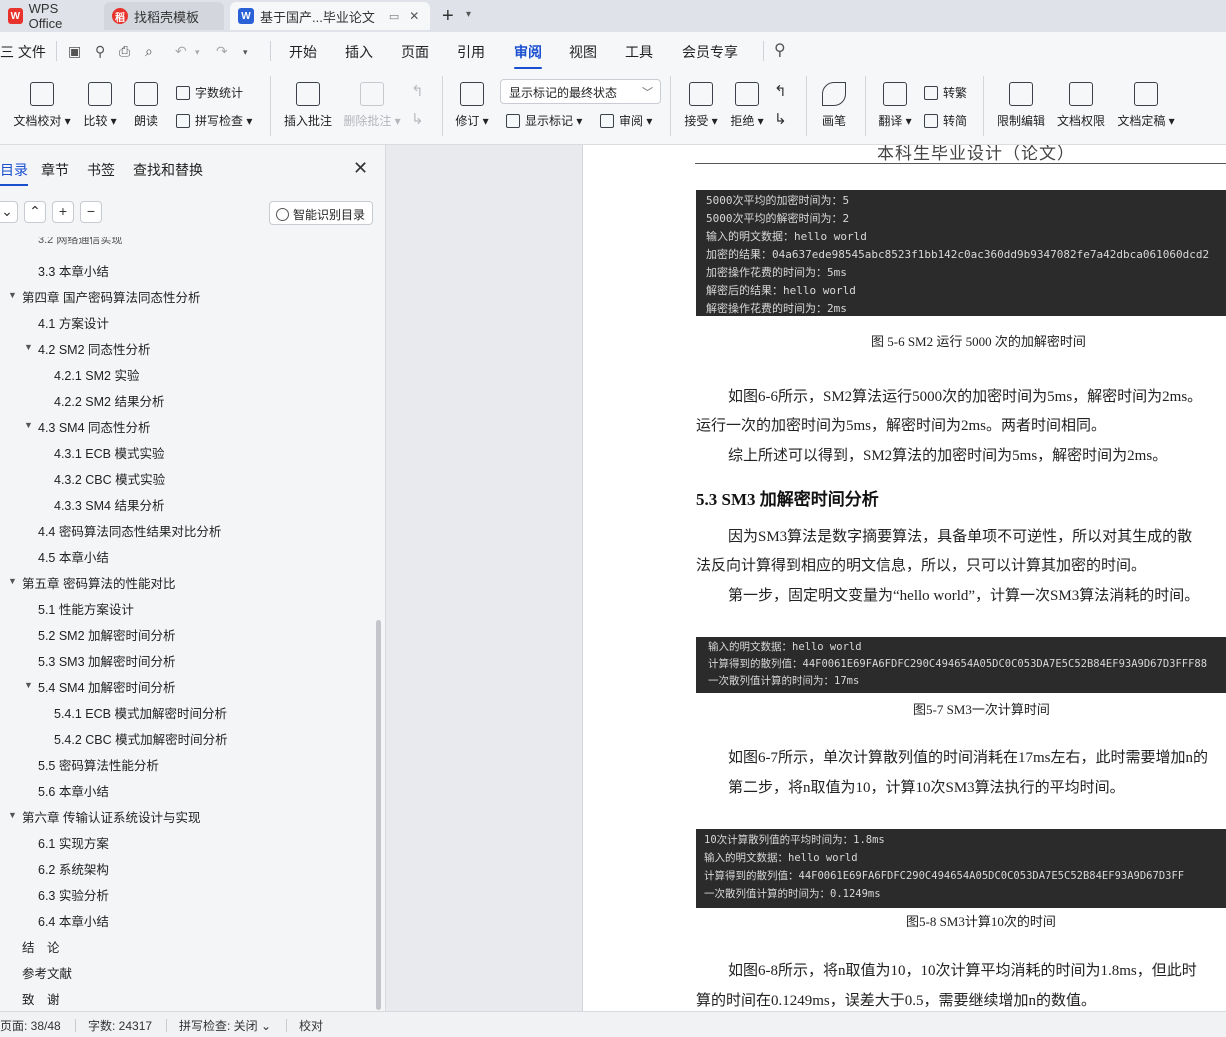 The width and height of the screenshot is (1226, 1037). Describe the element at coordinates (63, 212) in the screenshot. I see `add-heading-icon: +` at that location.